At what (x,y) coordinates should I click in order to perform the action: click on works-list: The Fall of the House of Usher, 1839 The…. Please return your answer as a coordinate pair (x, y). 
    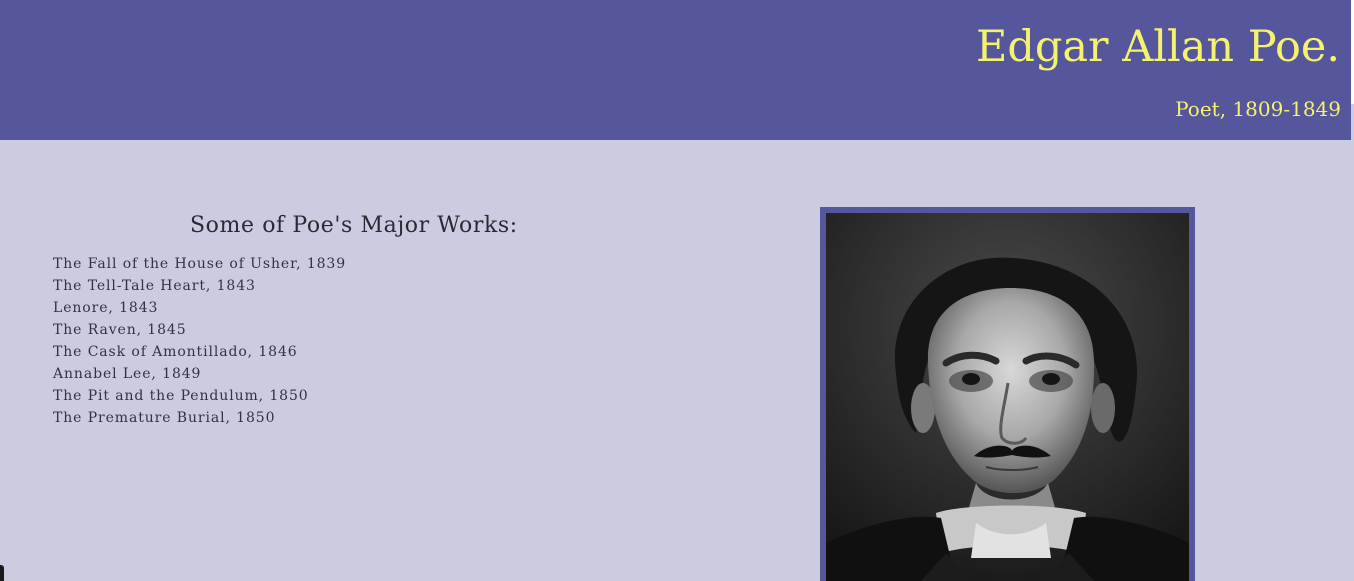
    Looking at the image, I should click on (199, 341).